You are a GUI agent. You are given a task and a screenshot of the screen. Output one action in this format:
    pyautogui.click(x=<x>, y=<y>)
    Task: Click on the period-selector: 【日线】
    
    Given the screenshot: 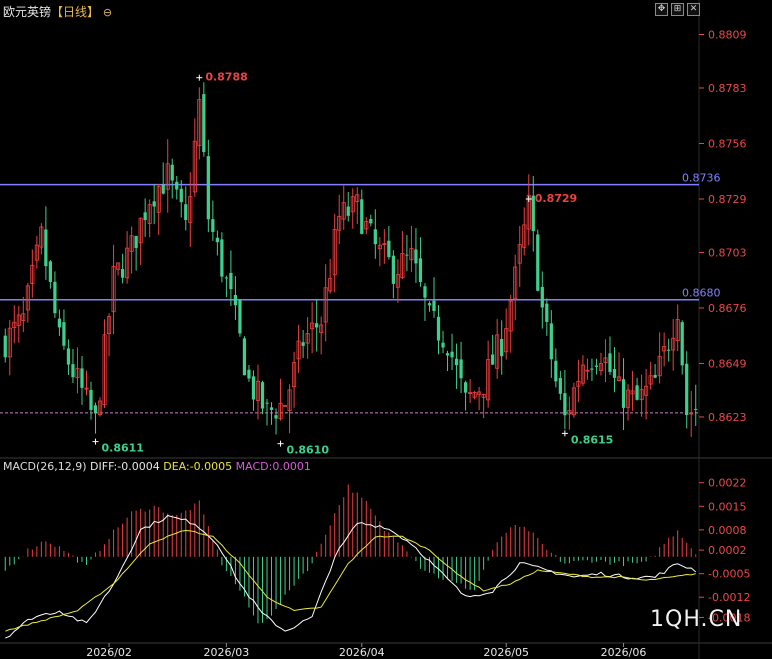 What is the action you would take?
    pyautogui.click(x=75, y=12)
    